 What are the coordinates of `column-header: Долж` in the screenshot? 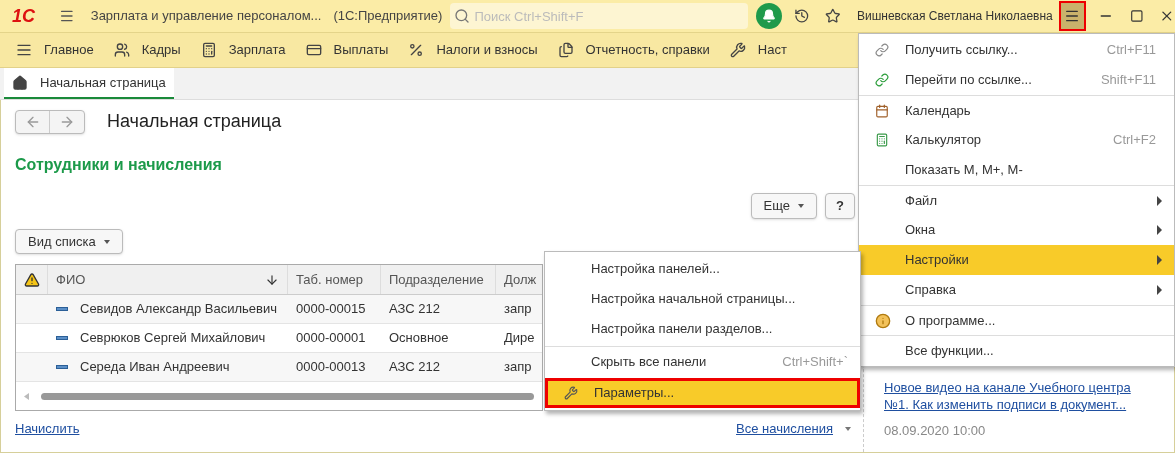 It's located at (519, 279).